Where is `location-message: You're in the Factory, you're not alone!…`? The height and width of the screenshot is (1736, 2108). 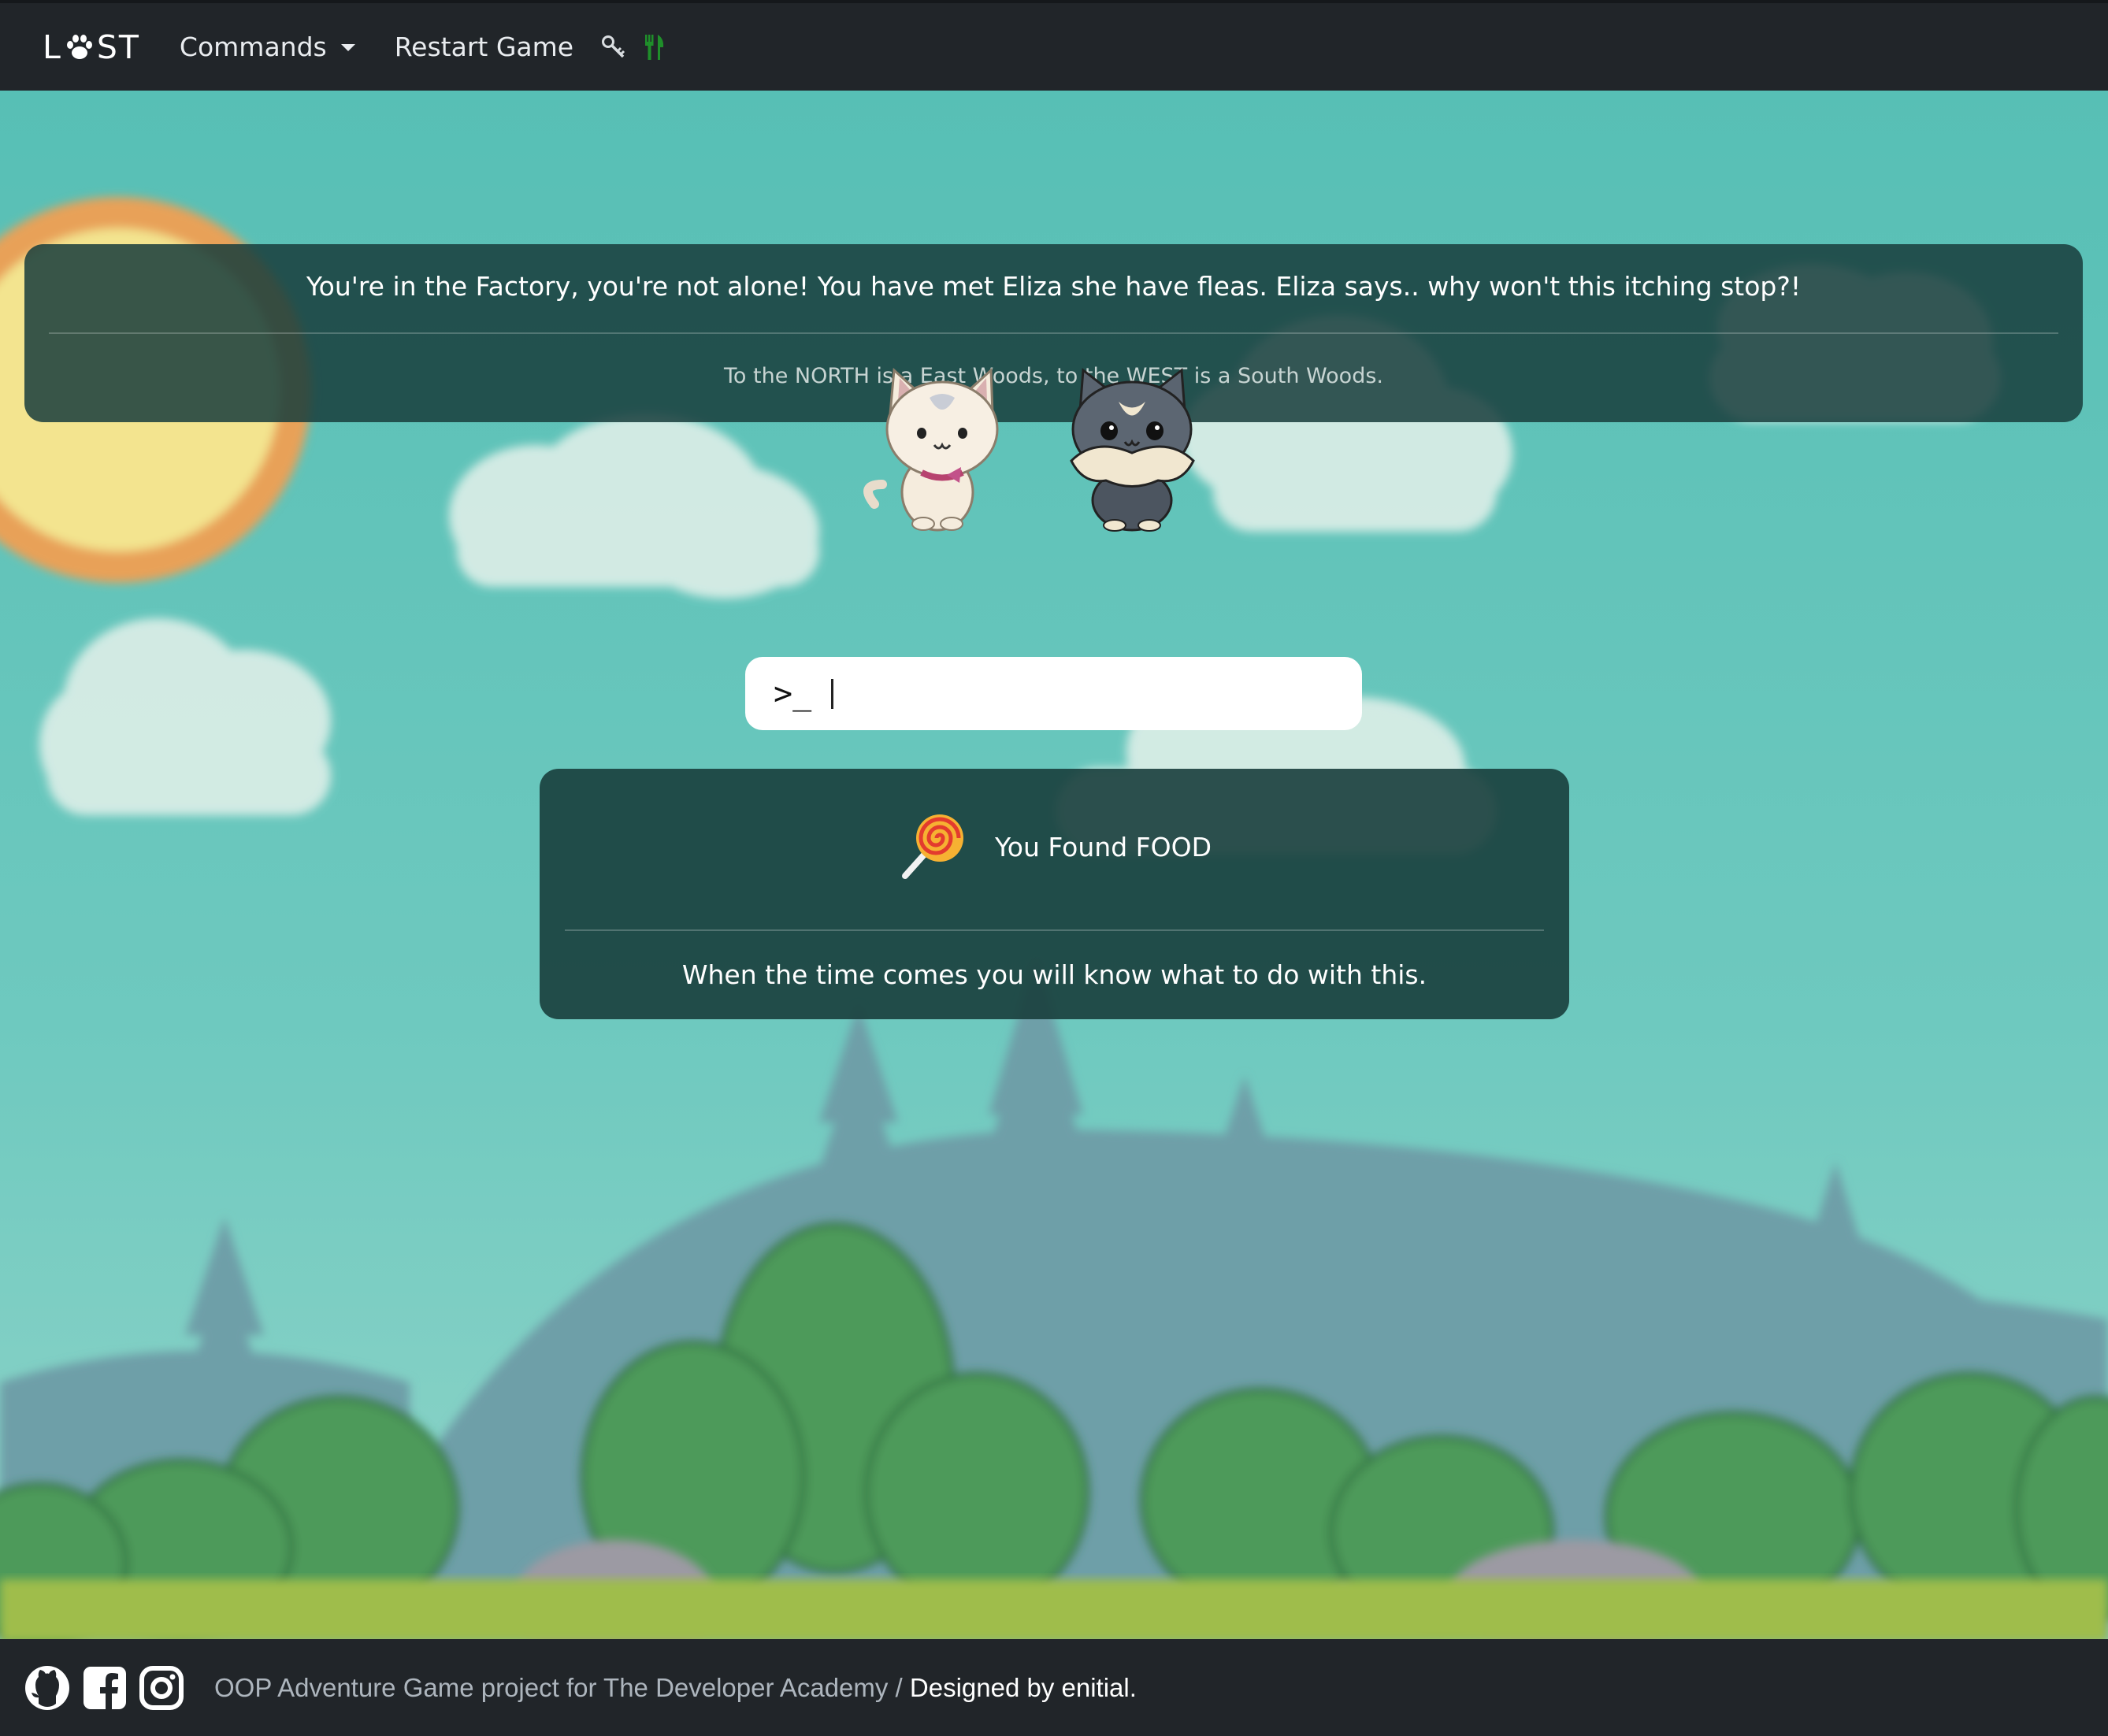 location-message: You're in the Factory, you're not alone!… is located at coordinates (1054, 286).